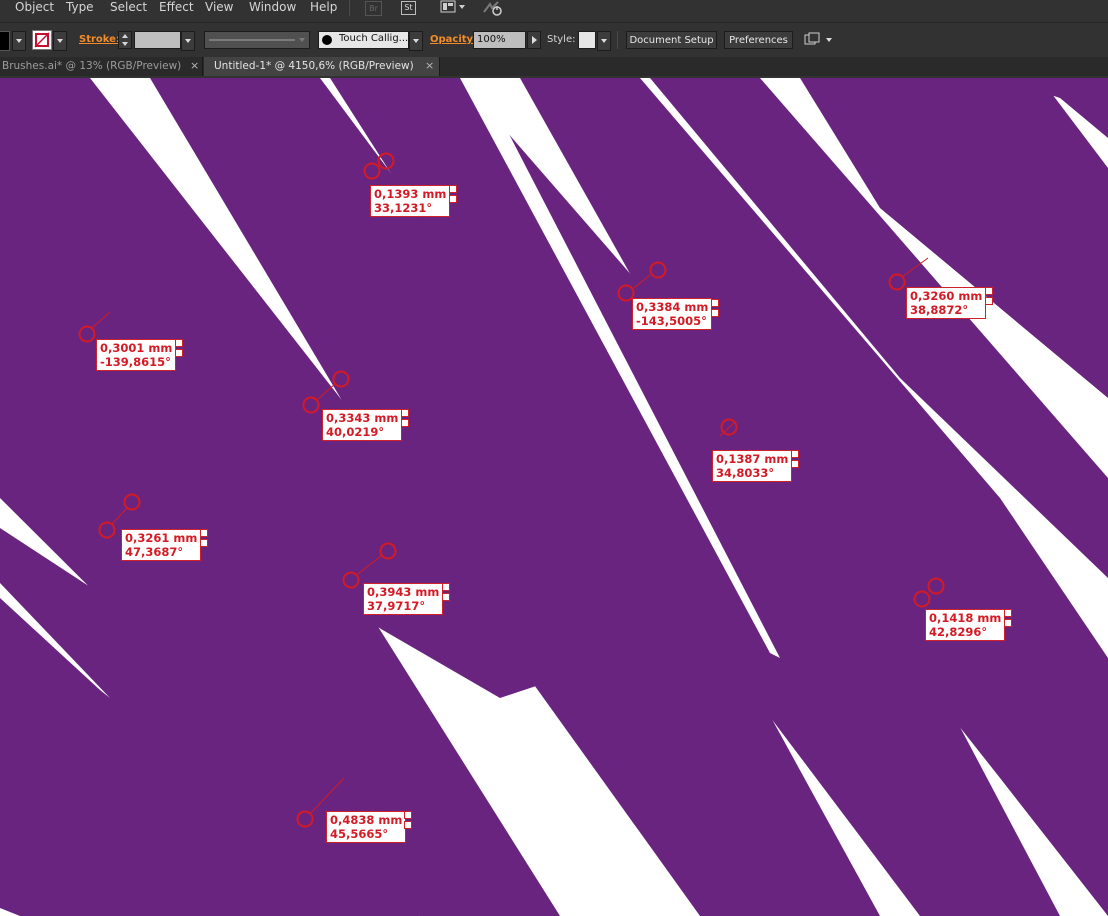 The height and width of the screenshot is (916, 1108). What do you see at coordinates (745, 473) in the screenshot?
I see `measurement-angle: 34,8033°` at bounding box center [745, 473].